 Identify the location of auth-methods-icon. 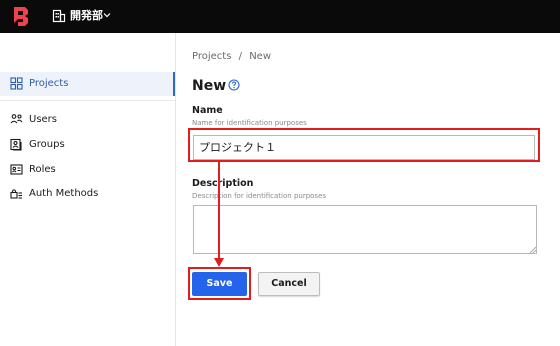
(16, 194).